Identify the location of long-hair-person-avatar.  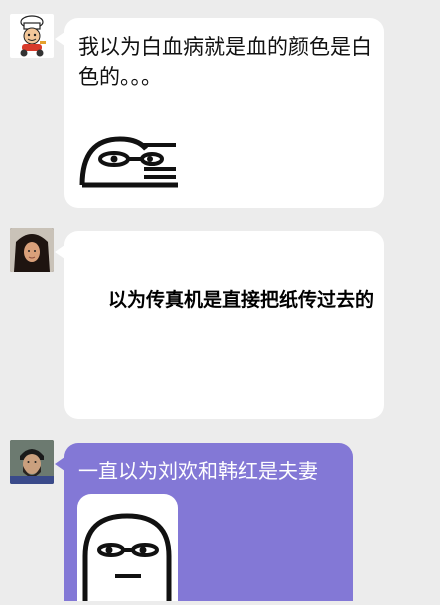
(32, 250).